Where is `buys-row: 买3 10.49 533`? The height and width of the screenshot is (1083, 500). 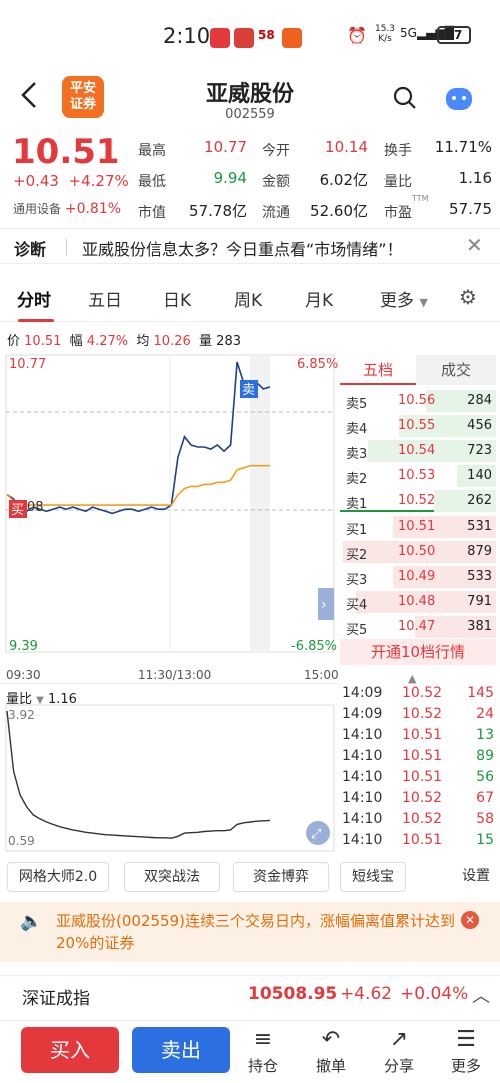 buys-row: 买3 10.49 533 is located at coordinates (418, 577).